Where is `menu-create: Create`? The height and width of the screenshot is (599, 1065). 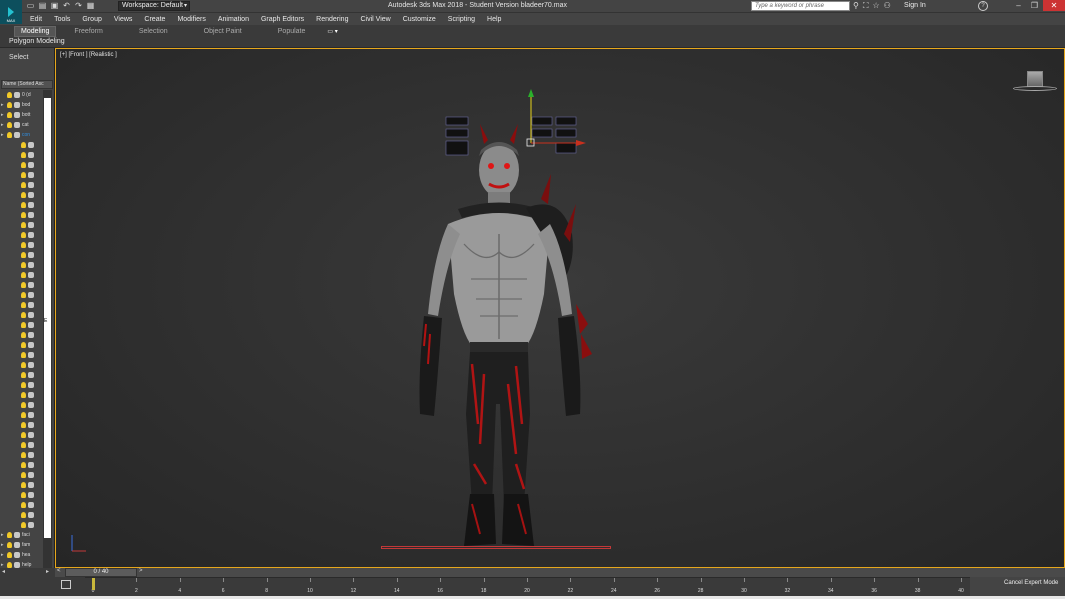
menu-create: Create is located at coordinates (154, 19).